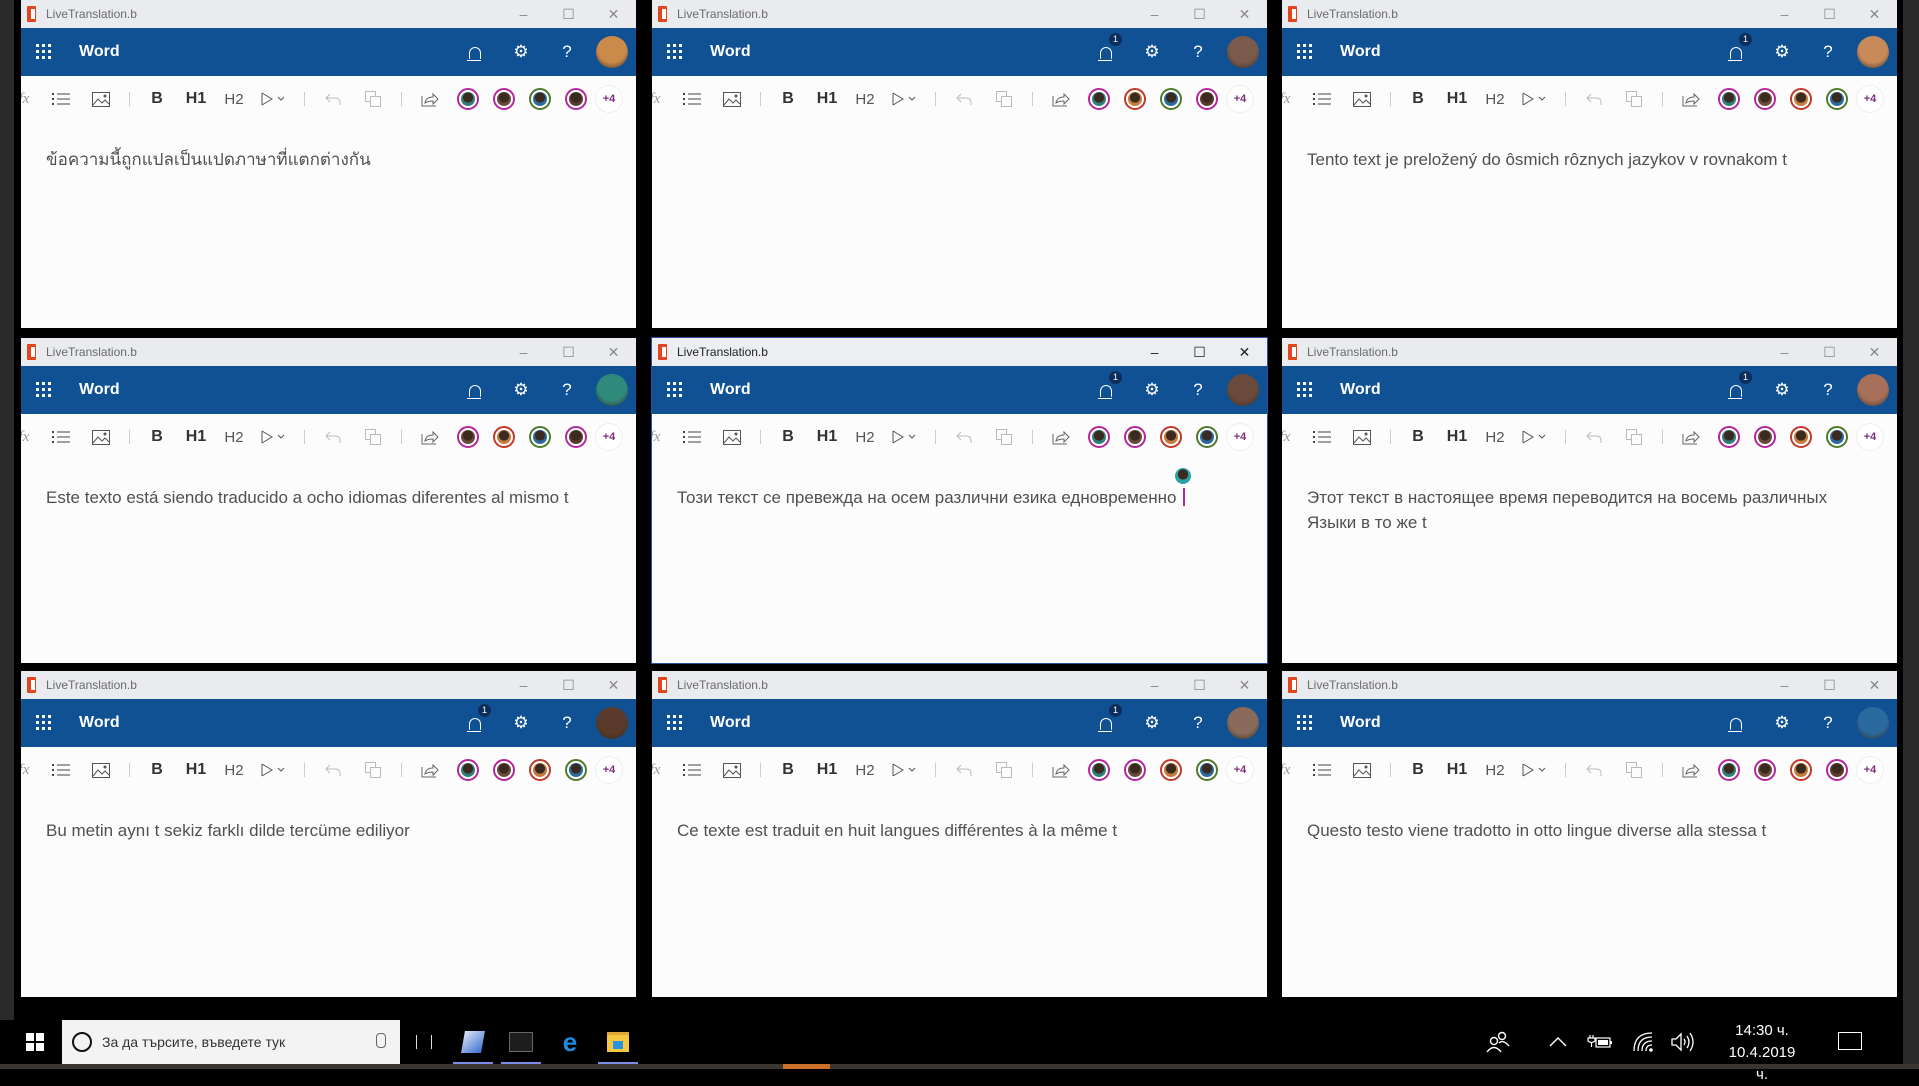 This screenshot has width=1919, height=1086. Describe the element at coordinates (959, 134) in the screenshot. I see `document-body` at that location.